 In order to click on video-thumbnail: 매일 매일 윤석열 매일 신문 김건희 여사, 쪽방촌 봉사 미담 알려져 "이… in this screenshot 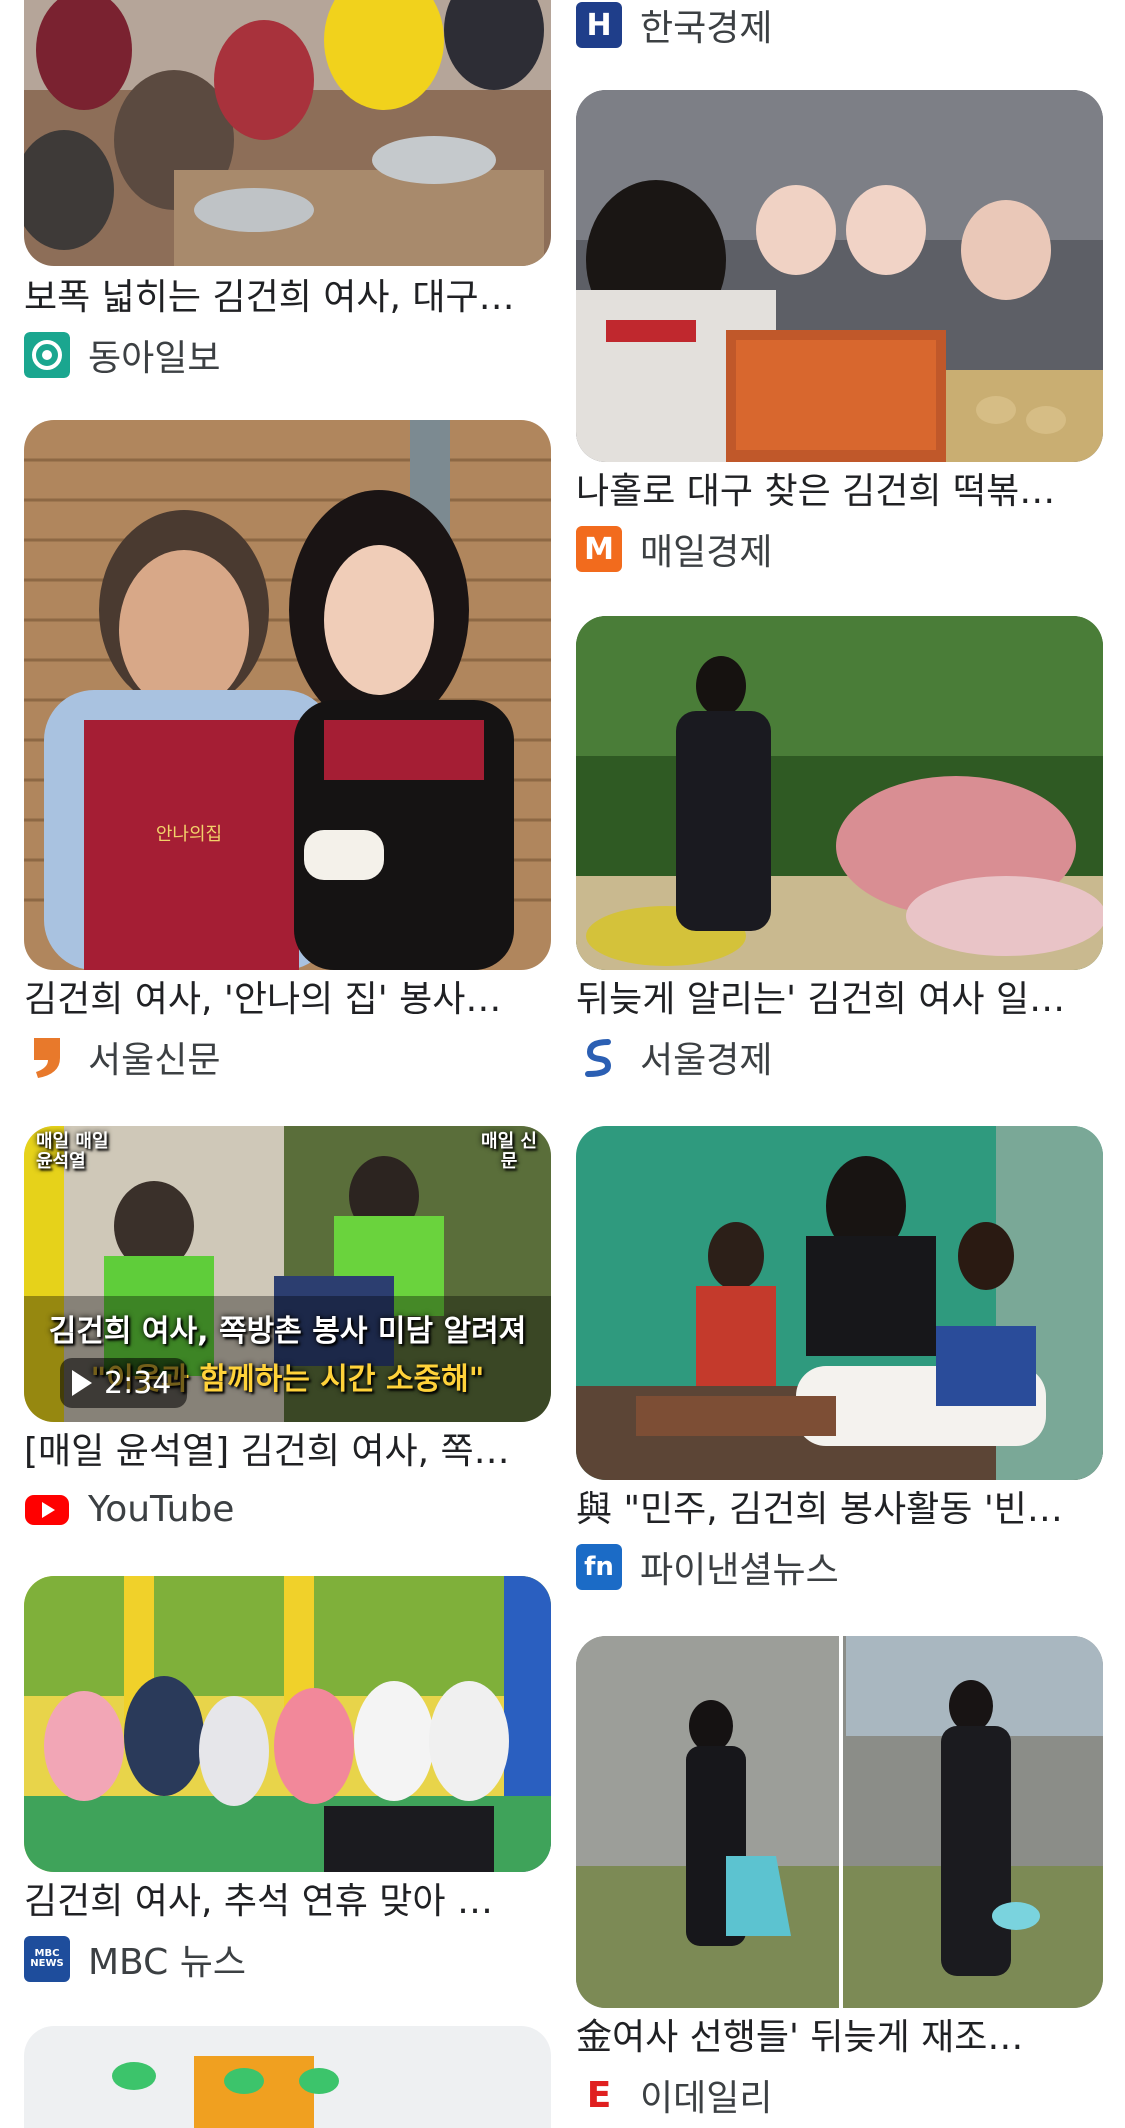, I will do `click(287, 1274)`.